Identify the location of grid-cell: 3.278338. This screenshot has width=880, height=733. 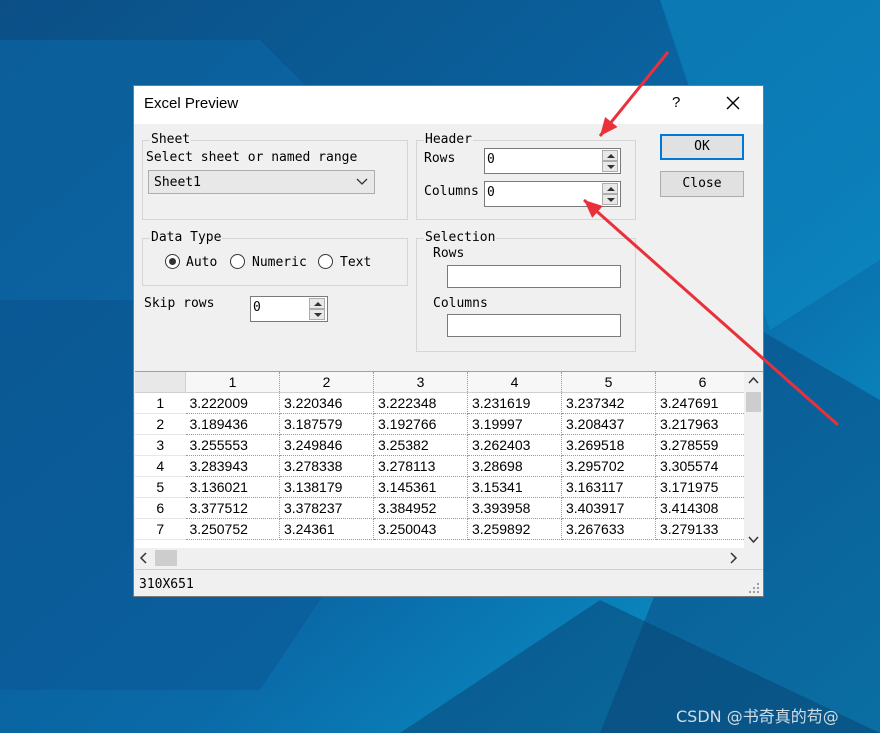
(326, 466).